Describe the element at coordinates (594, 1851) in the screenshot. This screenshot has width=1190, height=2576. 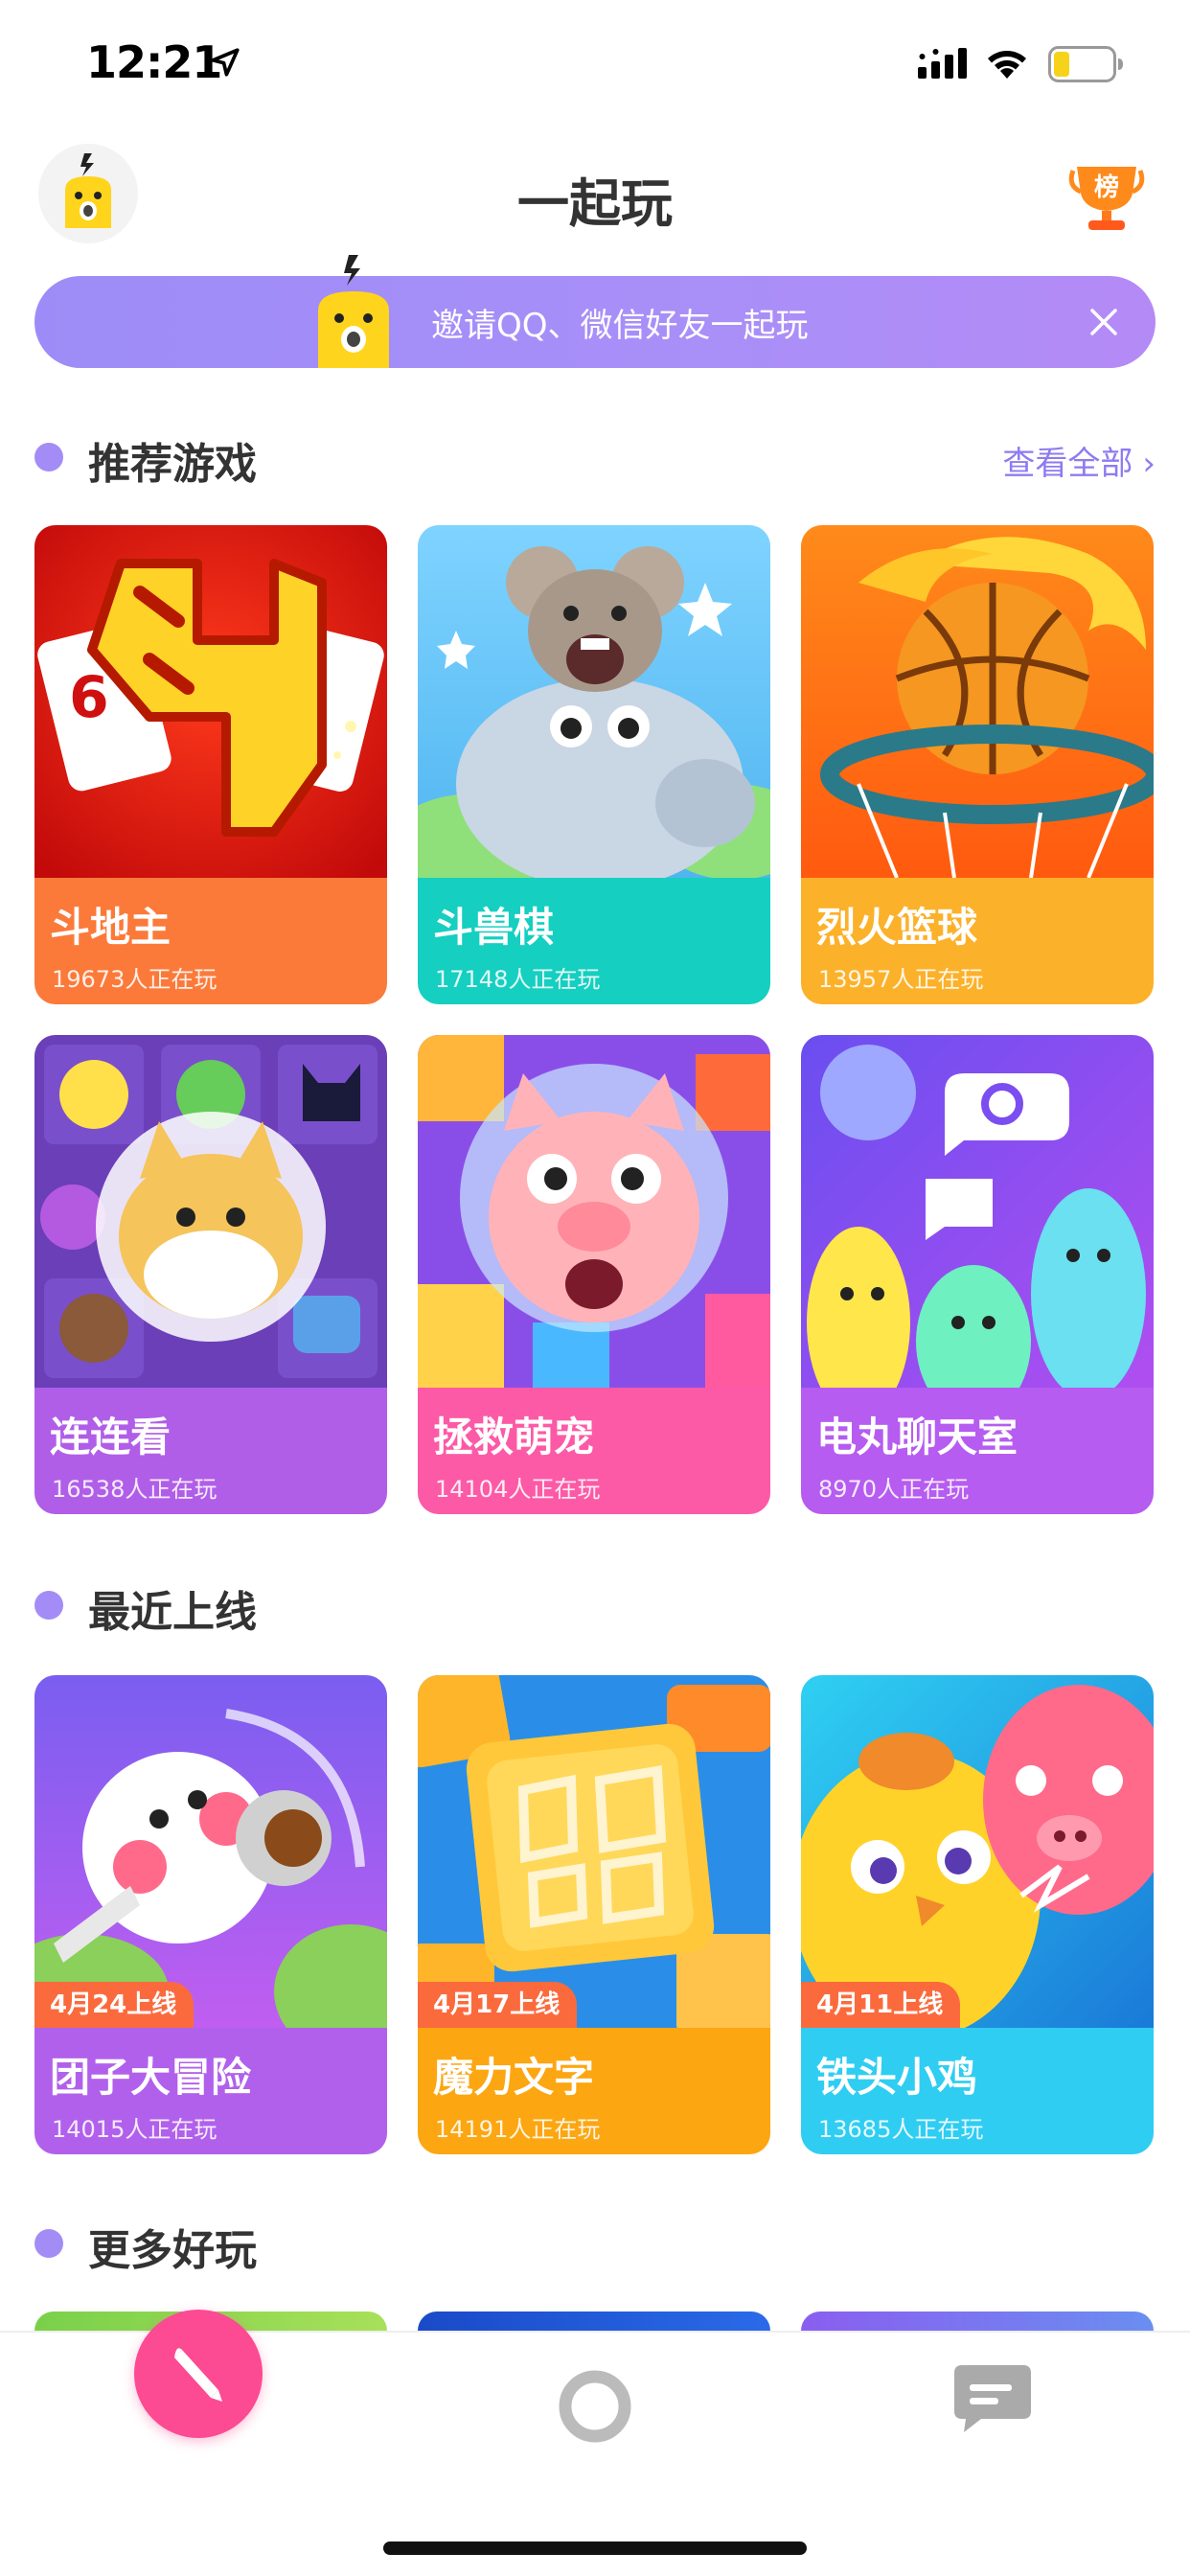
I see `game-art-moli-wenzi` at that location.